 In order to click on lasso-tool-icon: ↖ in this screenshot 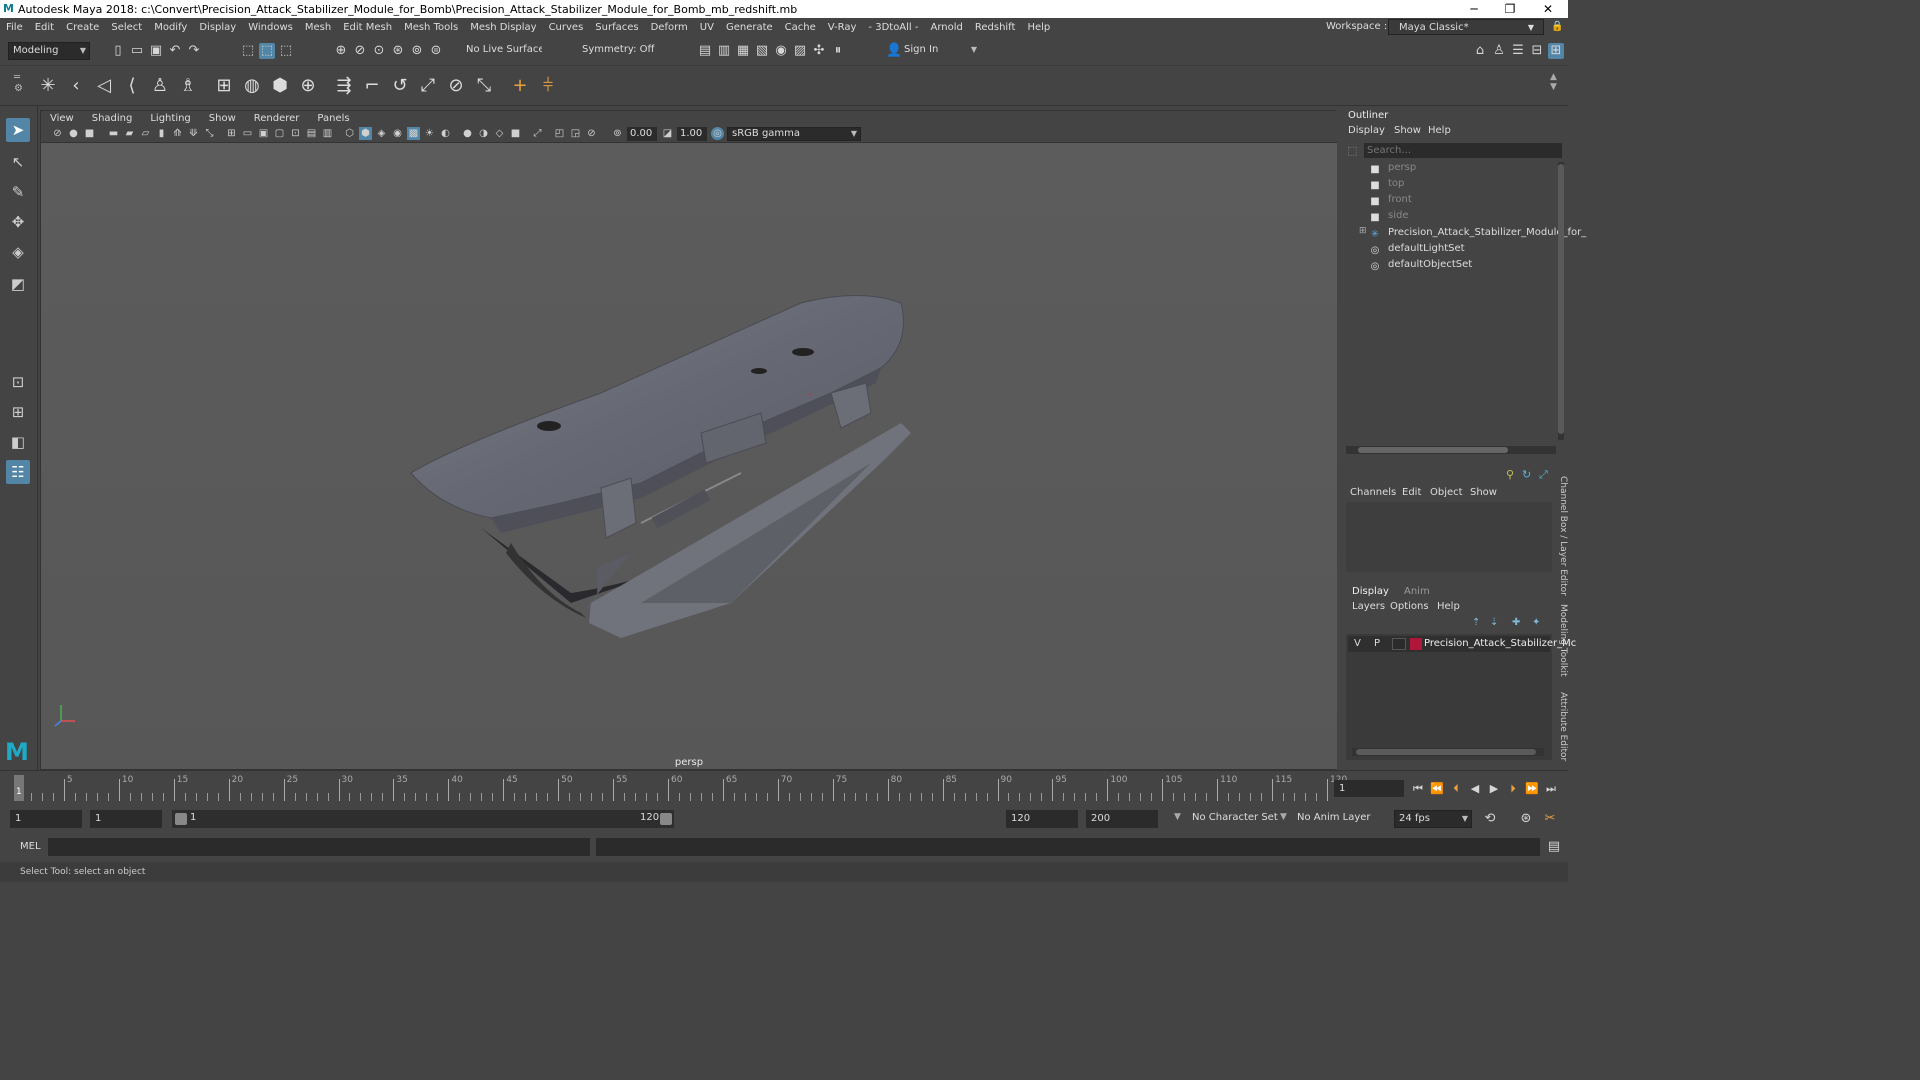, I will do `click(18, 162)`.